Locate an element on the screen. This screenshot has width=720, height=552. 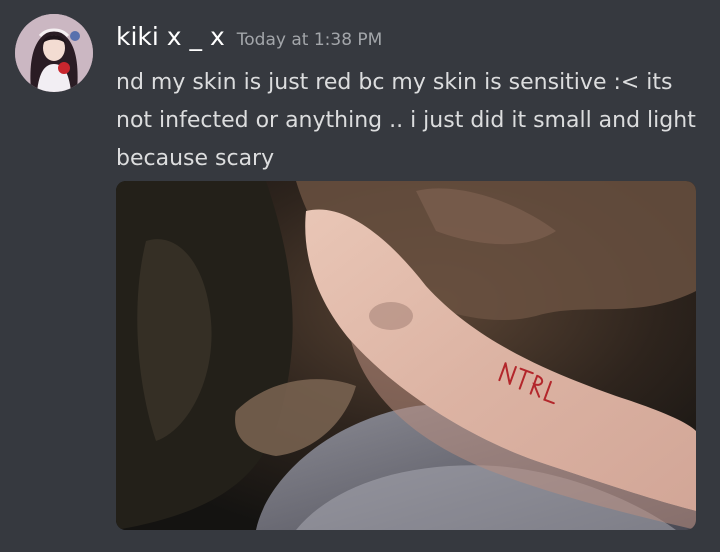
avatar-image is located at coordinates (54, 53).